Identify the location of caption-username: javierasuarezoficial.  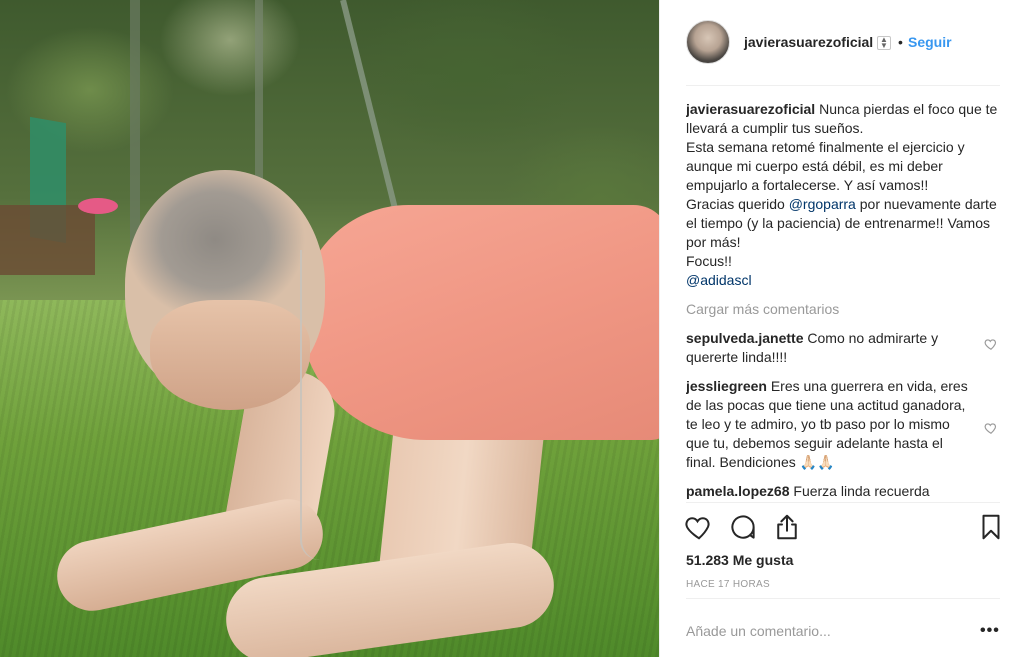
(750, 109).